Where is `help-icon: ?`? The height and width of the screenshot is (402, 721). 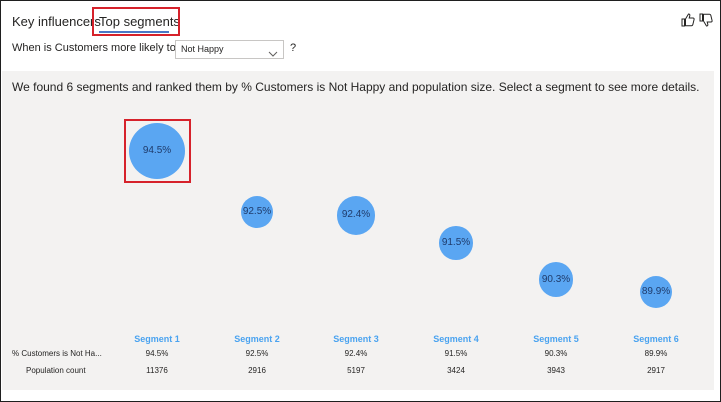
help-icon: ? is located at coordinates (293, 48).